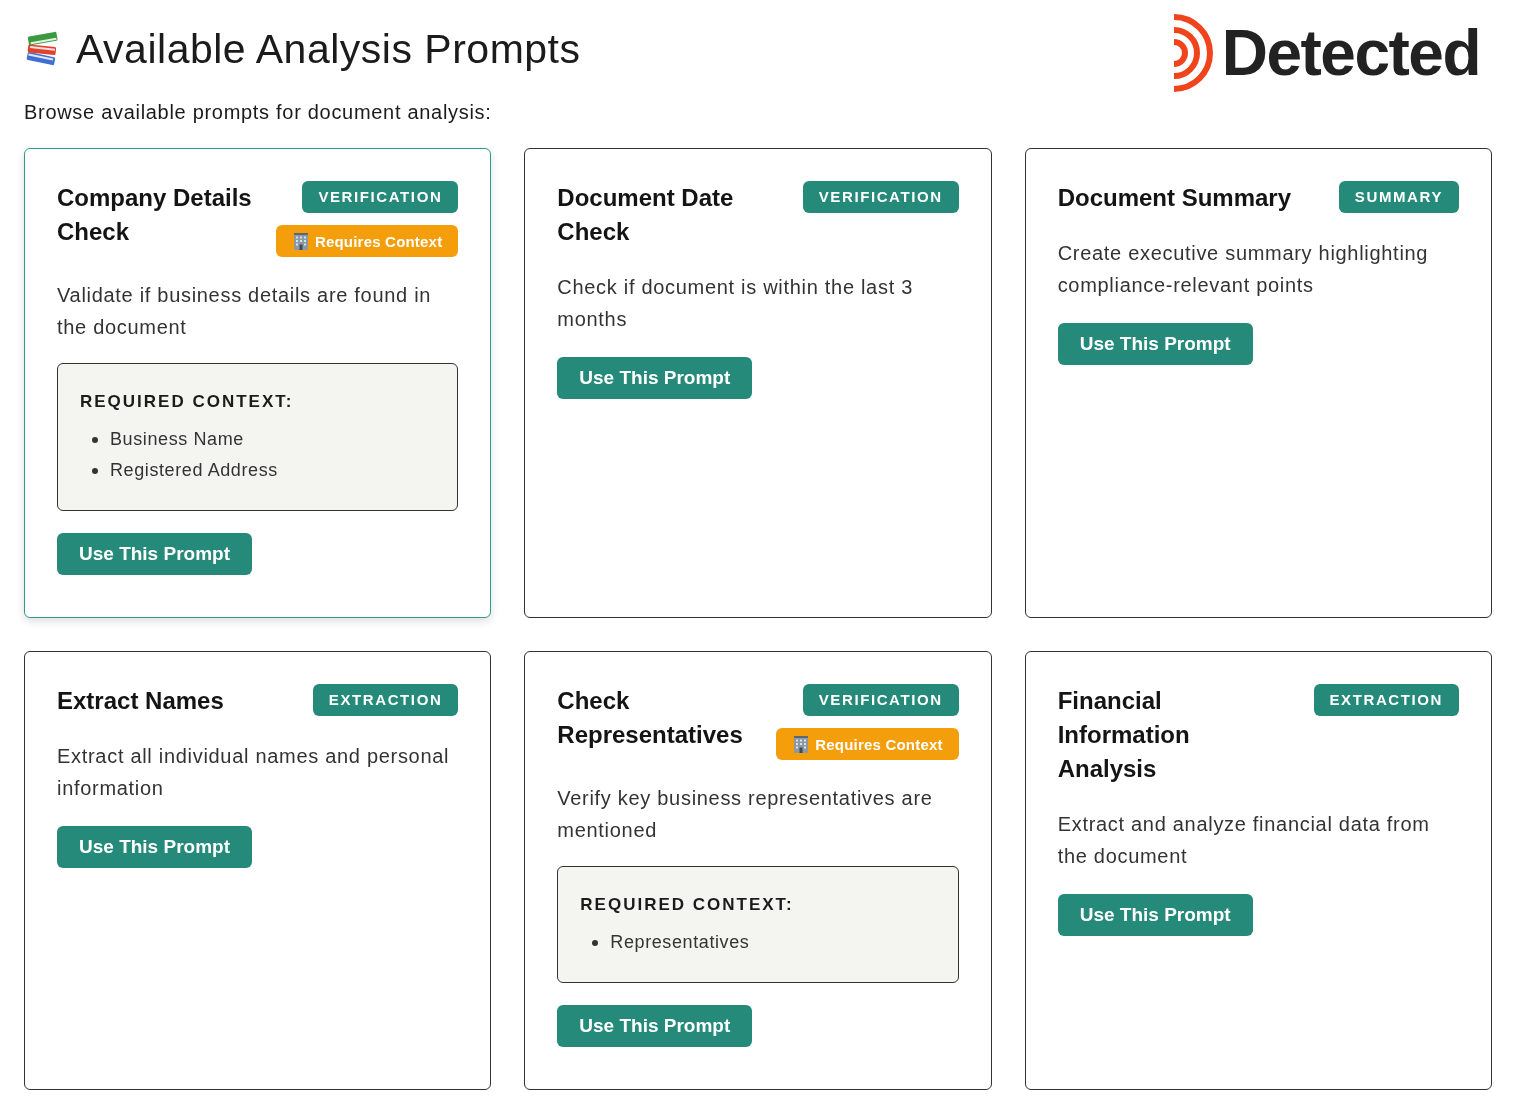  Describe the element at coordinates (1398, 197) in the screenshot. I see `category-badge: SUMMARY` at that location.